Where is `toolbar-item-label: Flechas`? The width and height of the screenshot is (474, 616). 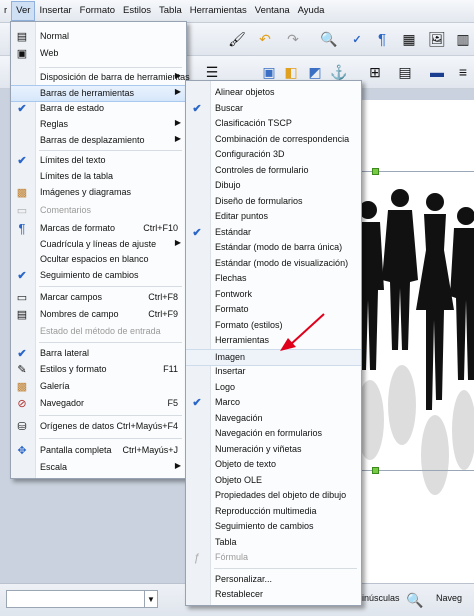 toolbar-item-label: Flechas is located at coordinates (231, 278).